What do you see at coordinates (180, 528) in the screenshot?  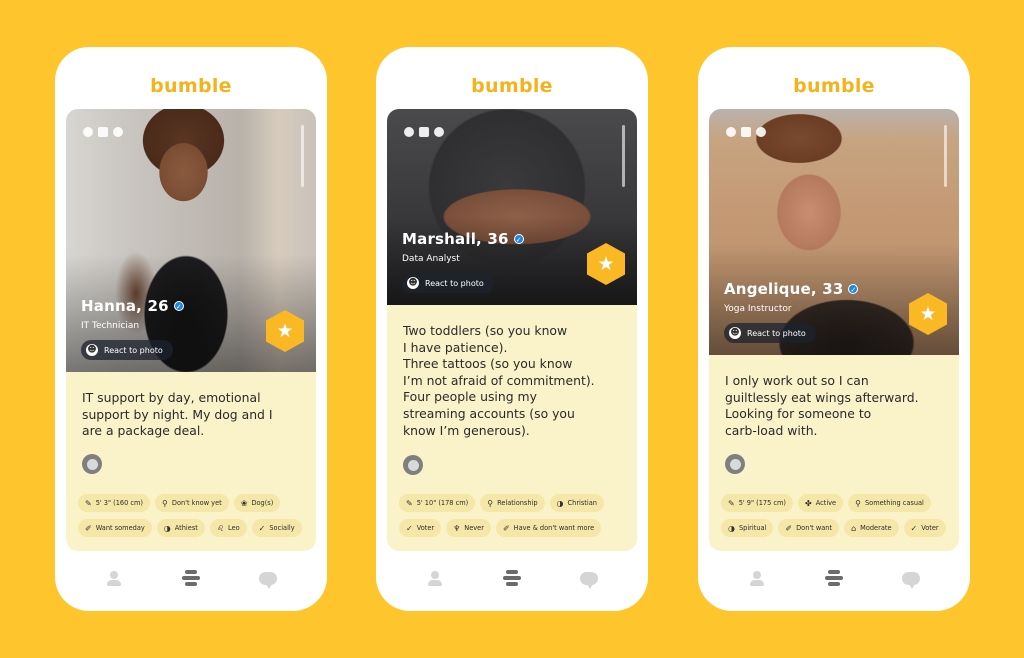 I see `profile-tag: ◑ Athiest` at bounding box center [180, 528].